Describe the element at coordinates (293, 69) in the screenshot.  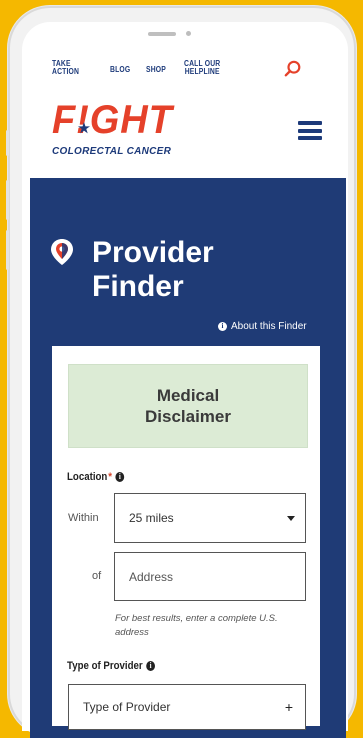
I see `search-icon` at that location.